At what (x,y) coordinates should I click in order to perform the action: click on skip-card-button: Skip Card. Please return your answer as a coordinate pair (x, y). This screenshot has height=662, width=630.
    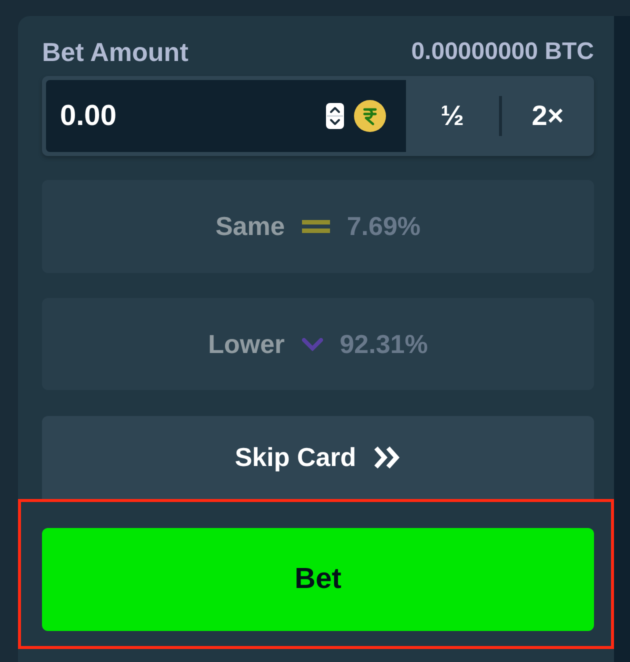
    Looking at the image, I should click on (318, 457).